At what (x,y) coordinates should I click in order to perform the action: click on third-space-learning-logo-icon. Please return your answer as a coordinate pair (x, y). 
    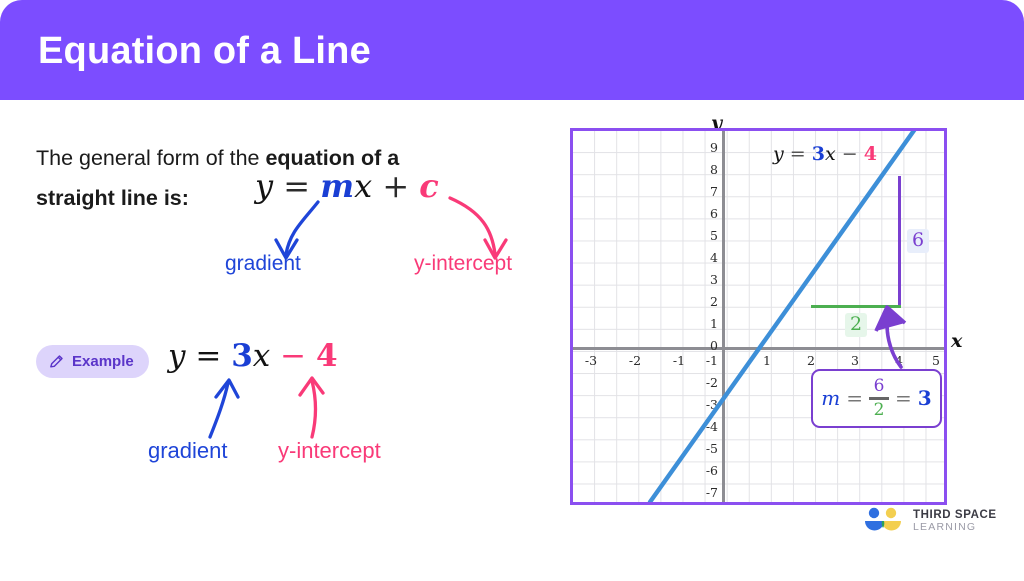
    Looking at the image, I should click on (883, 519).